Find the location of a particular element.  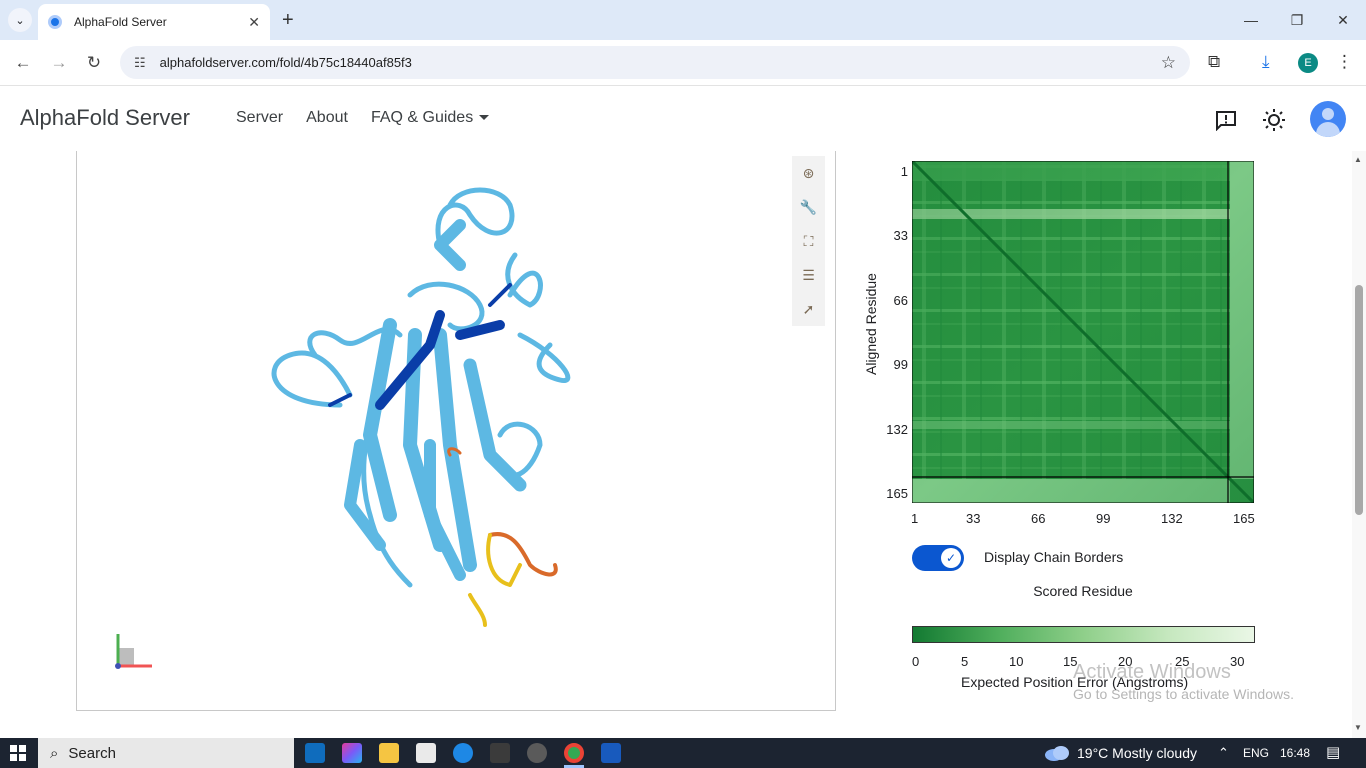

copilot-icon is located at coordinates (352, 753).